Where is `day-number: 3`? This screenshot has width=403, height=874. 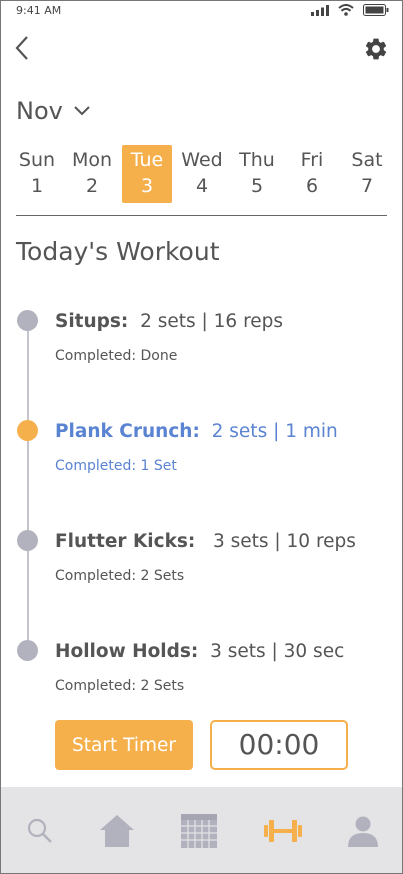 day-number: 3 is located at coordinates (147, 186).